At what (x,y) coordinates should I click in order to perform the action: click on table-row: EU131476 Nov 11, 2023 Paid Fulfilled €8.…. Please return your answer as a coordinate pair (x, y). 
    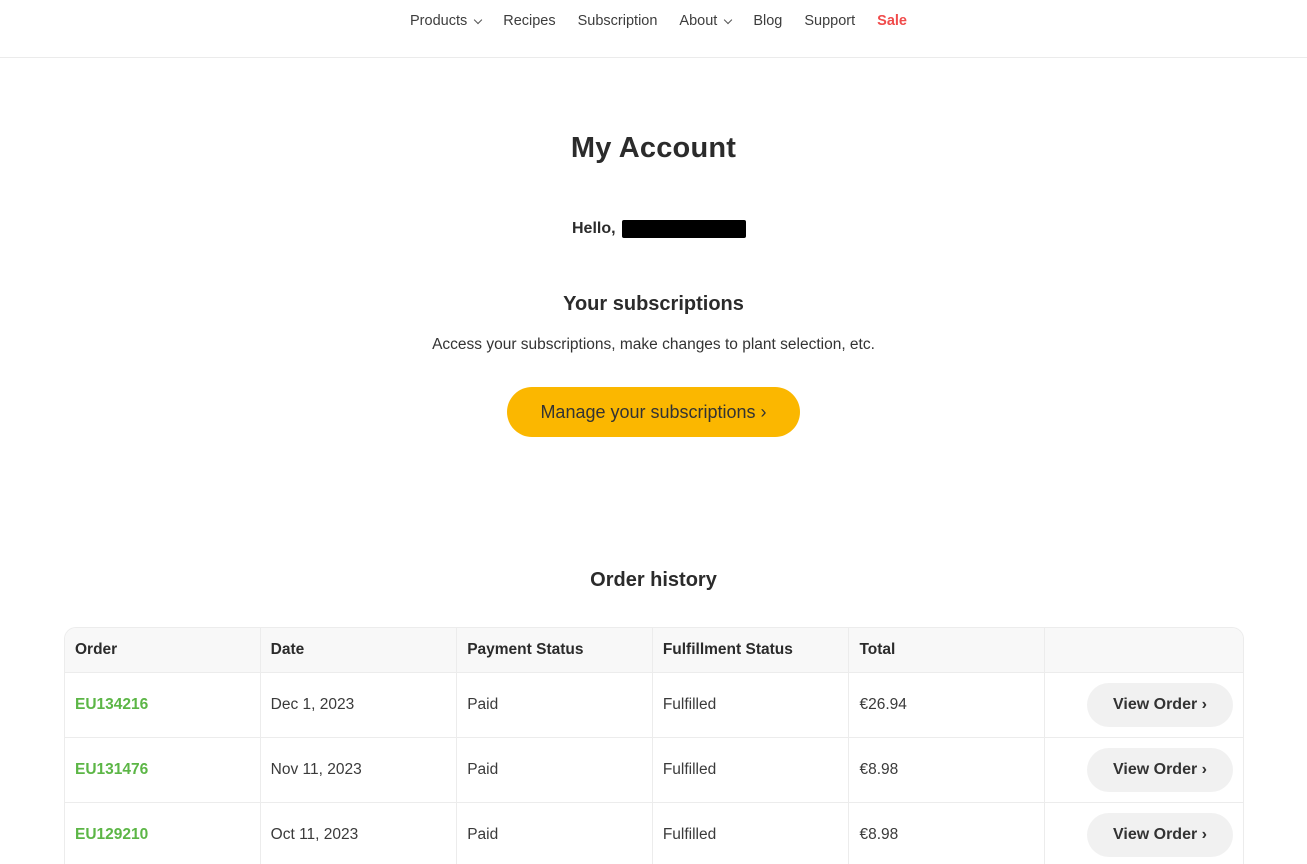
    Looking at the image, I should click on (654, 770).